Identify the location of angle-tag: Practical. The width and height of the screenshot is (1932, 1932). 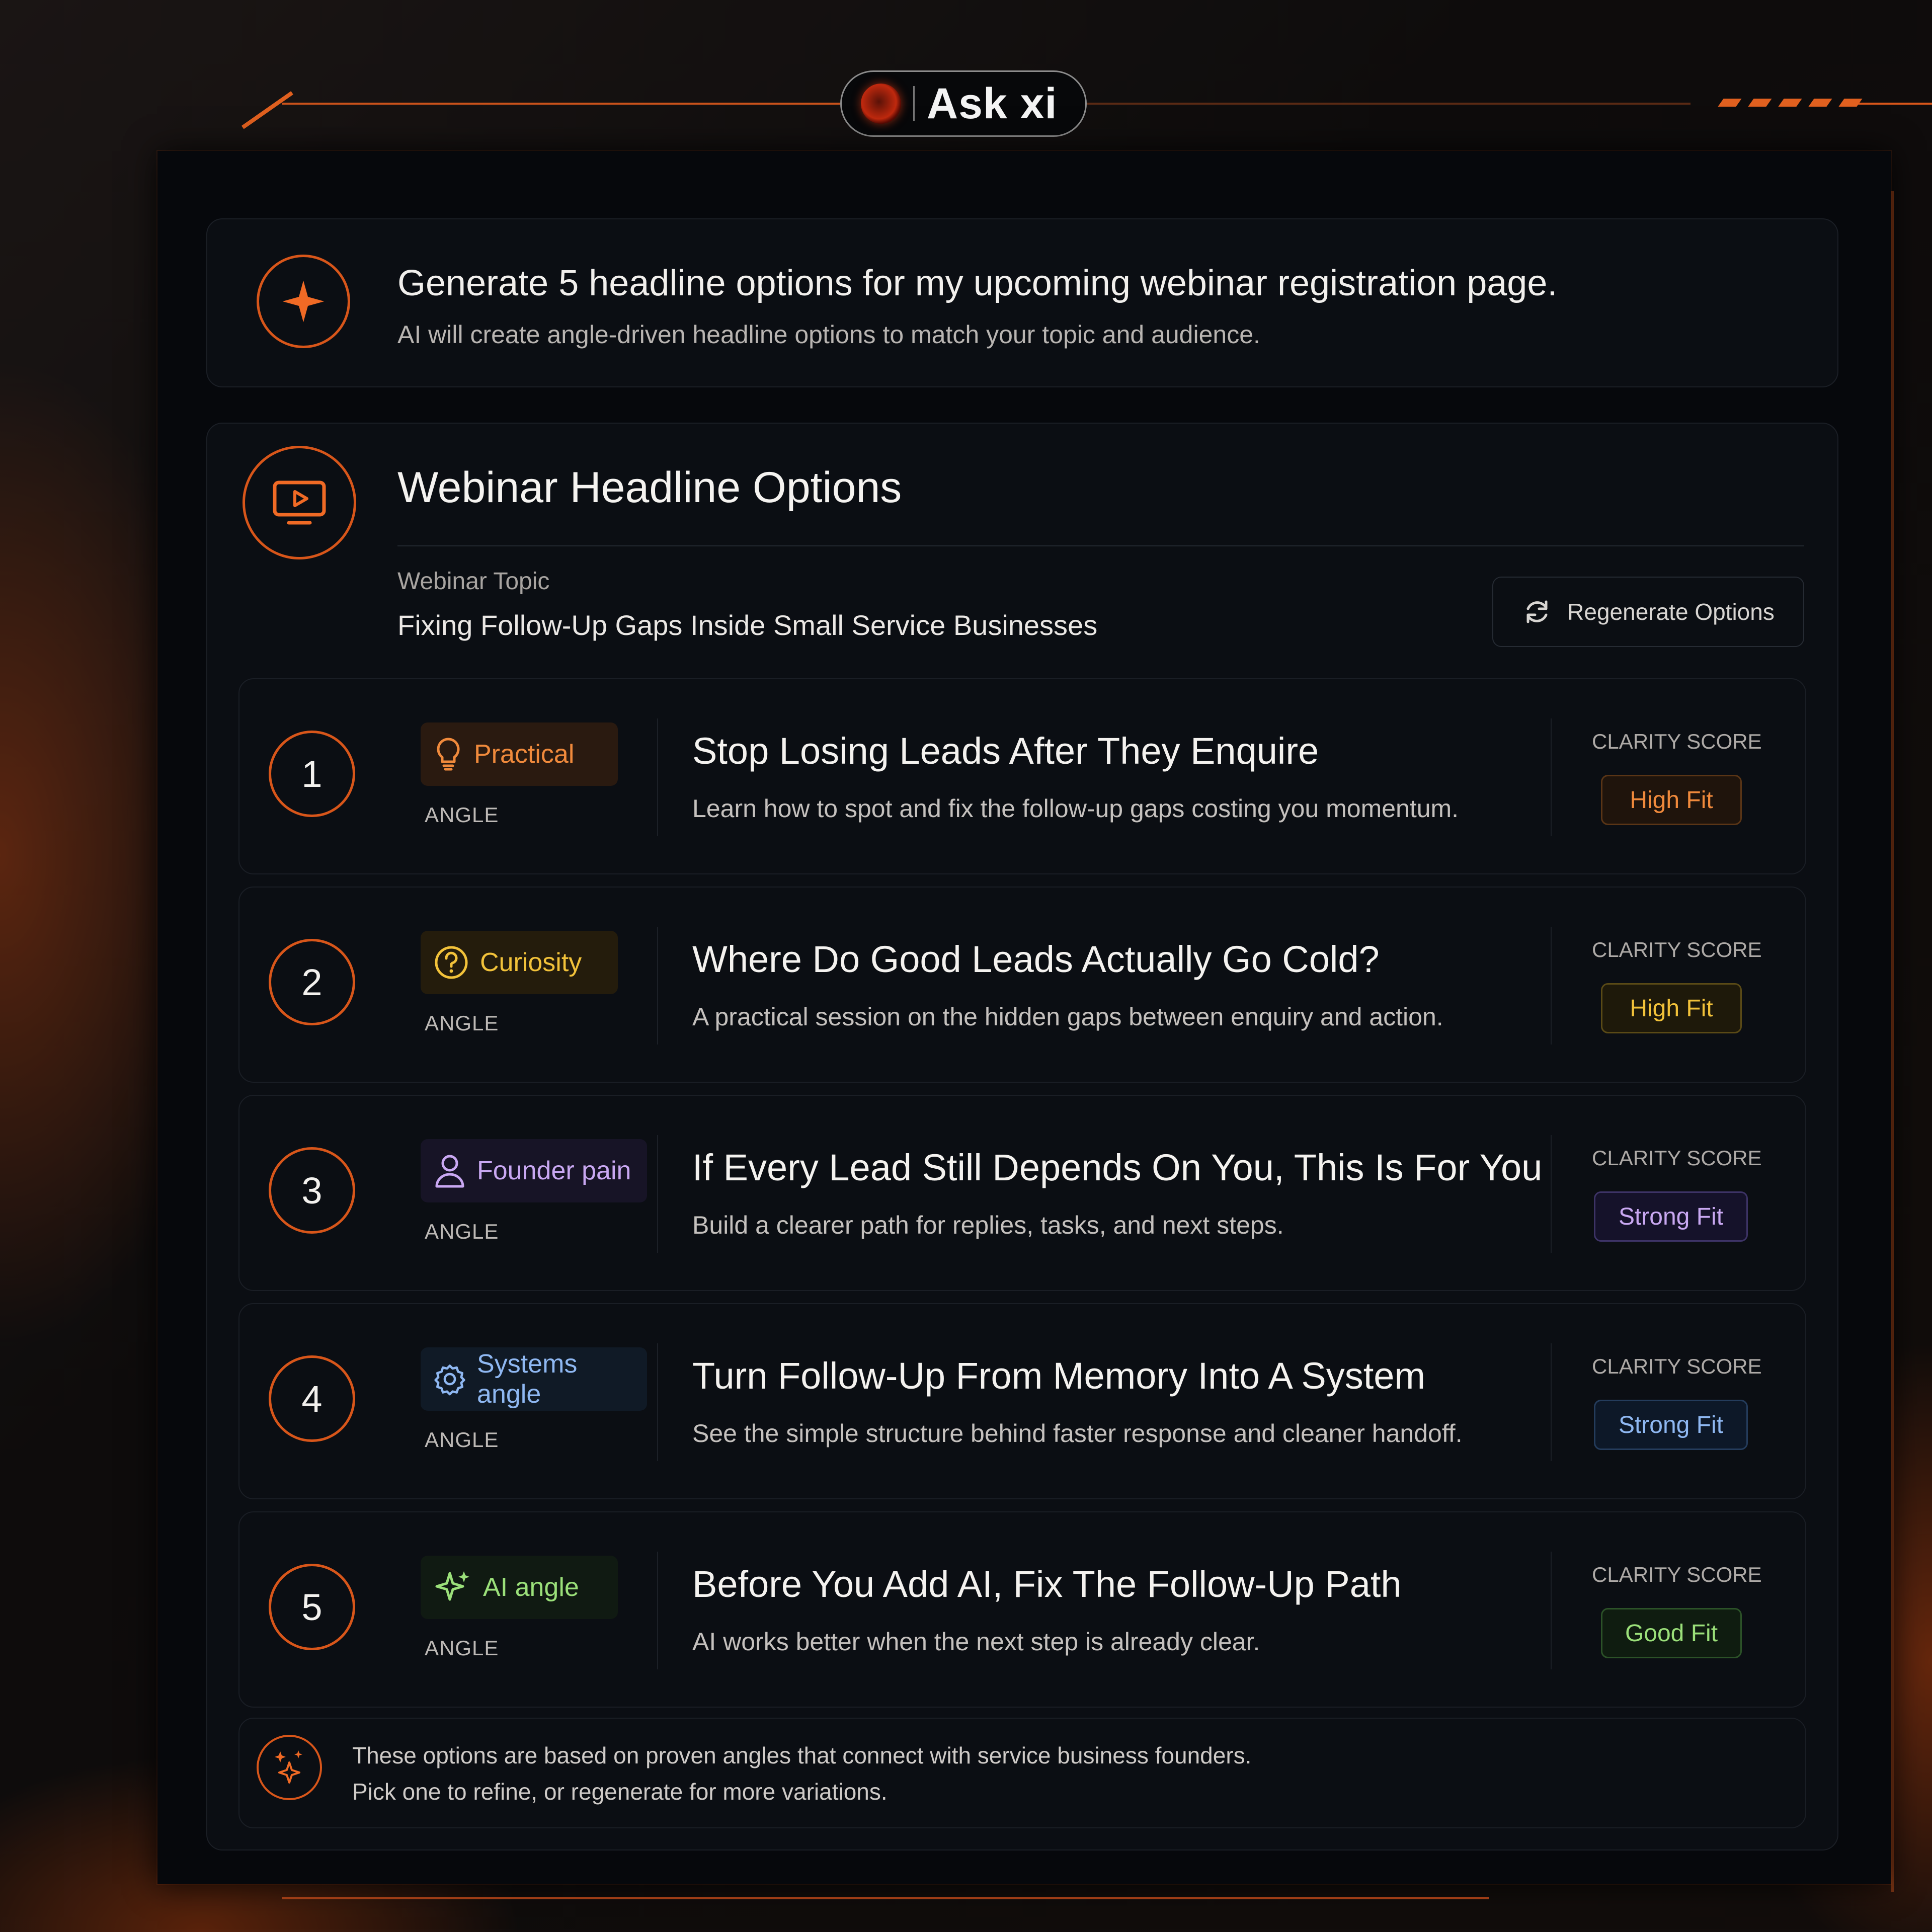
(520, 754).